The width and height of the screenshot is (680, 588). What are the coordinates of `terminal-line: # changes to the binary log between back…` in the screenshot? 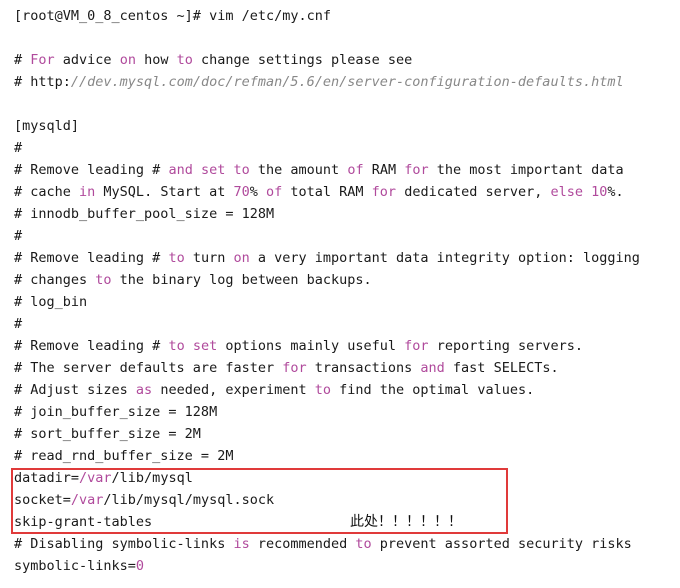 It's located at (347, 280).